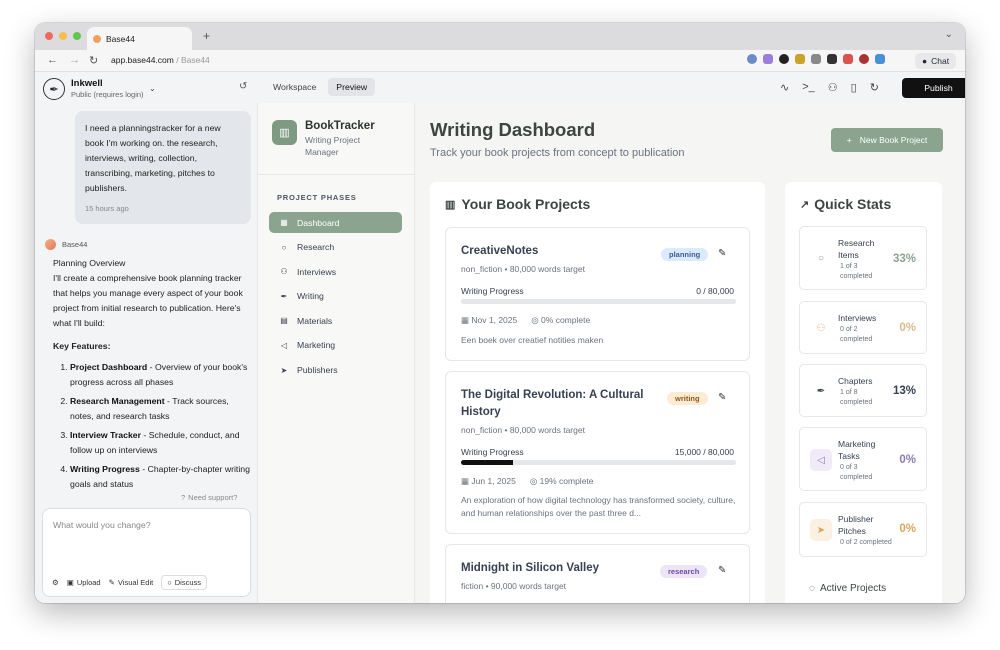 Image resolution: width=1000 pixels, height=650 pixels. Describe the element at coordinates (566, 481) in the screenshot. I see `complete-text: 19% complete` at that location.